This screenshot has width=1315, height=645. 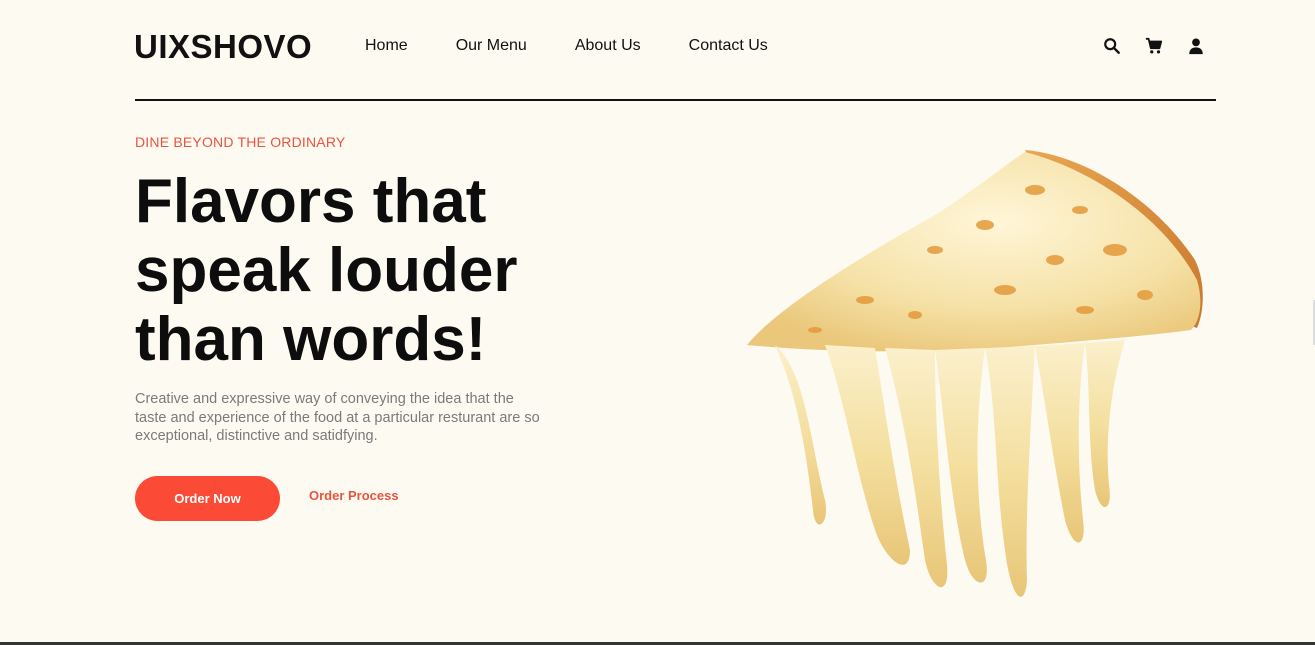 What do you see at coordinates (675, 100) in the screenshot?
I see `header-divider` at bounding box center [675, 100].